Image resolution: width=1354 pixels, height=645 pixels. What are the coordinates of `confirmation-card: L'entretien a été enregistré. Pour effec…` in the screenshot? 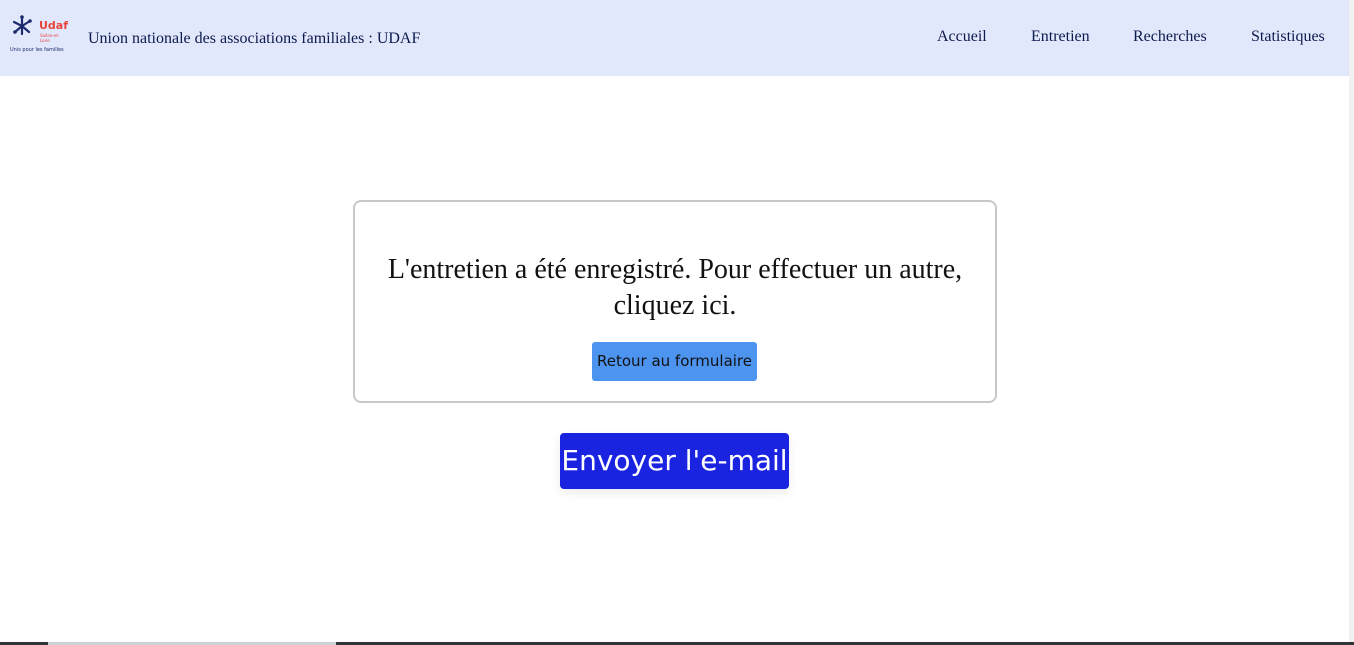 It's located at (675, 301).